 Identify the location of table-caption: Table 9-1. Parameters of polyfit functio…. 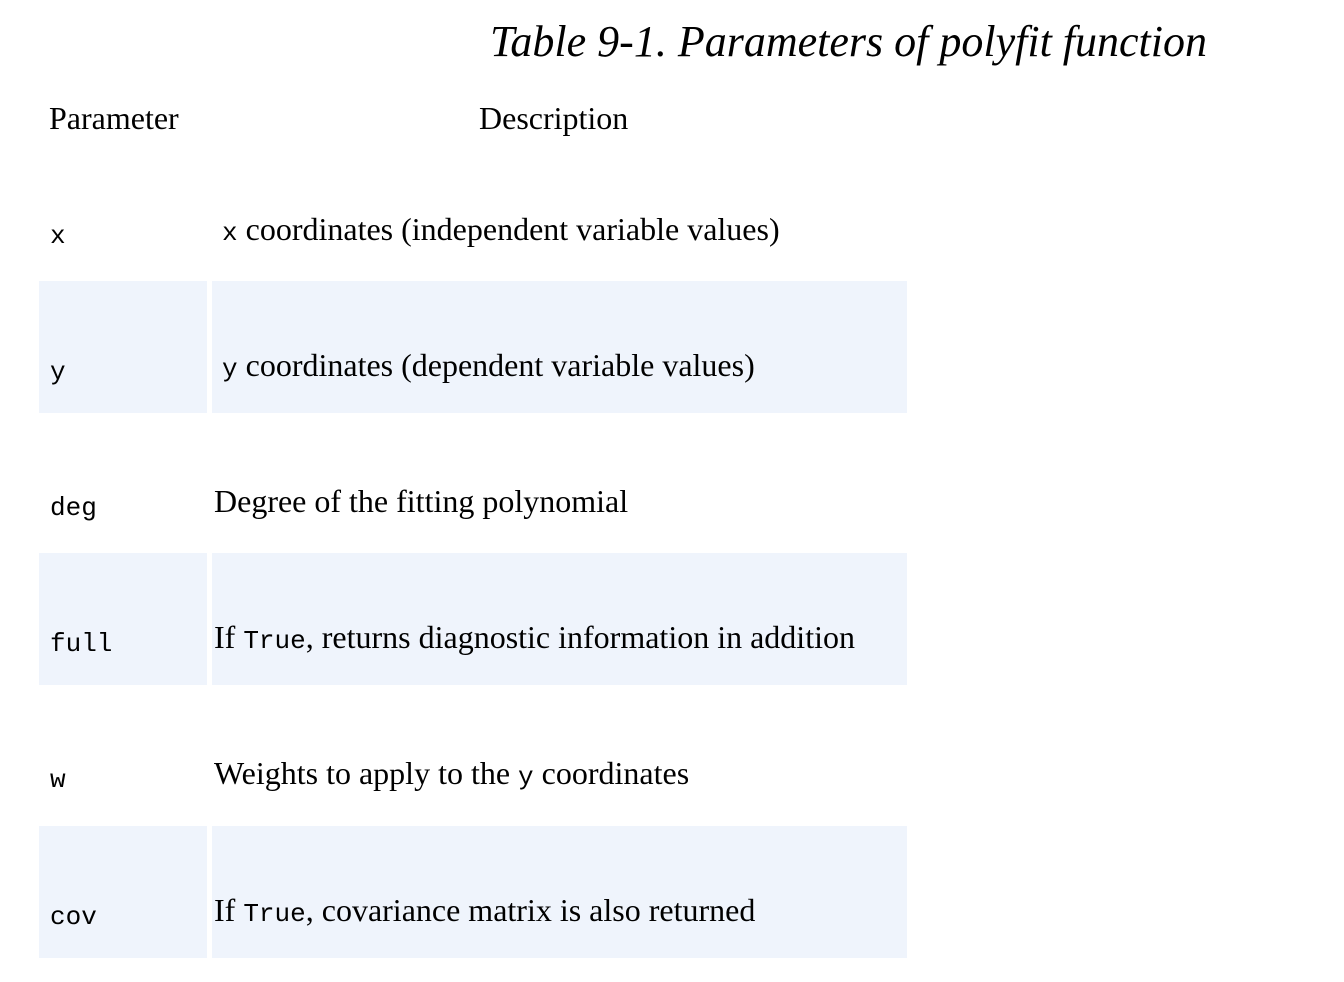
(848, 41).